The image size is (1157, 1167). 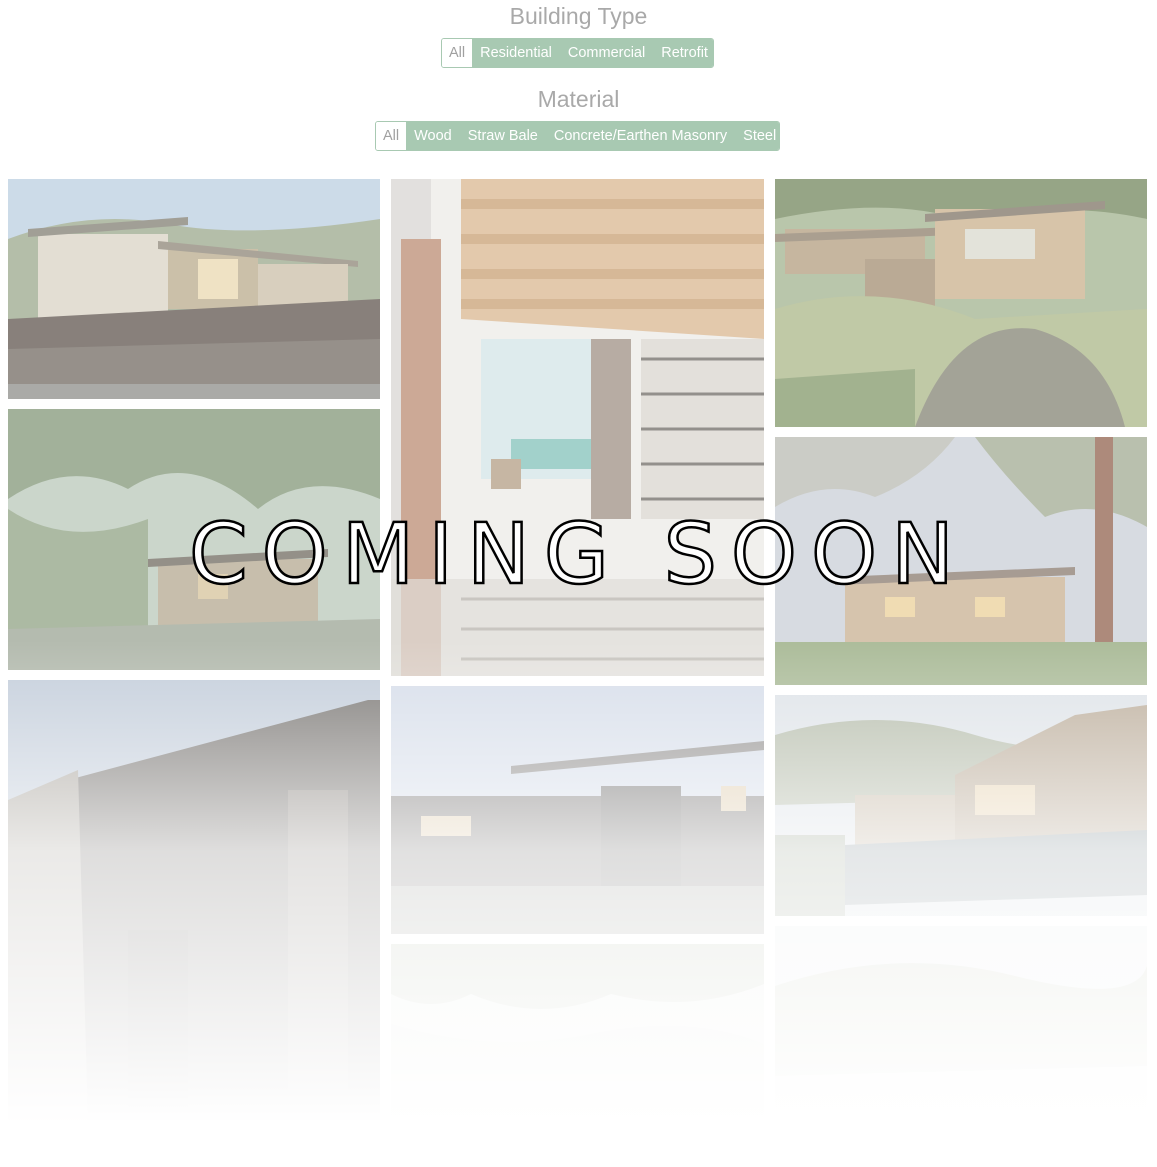 What do you see at coordinates (502, 136) in the screenshot?
I see `filter-material-straw-bale: Straw Bale` at bounding box center [502, 136].